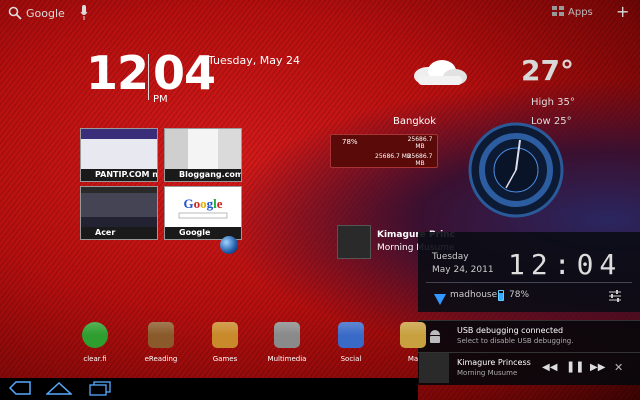 This screenshot has width=640, height=400. I want to click on close-icon: ✕, so click(618, 367).